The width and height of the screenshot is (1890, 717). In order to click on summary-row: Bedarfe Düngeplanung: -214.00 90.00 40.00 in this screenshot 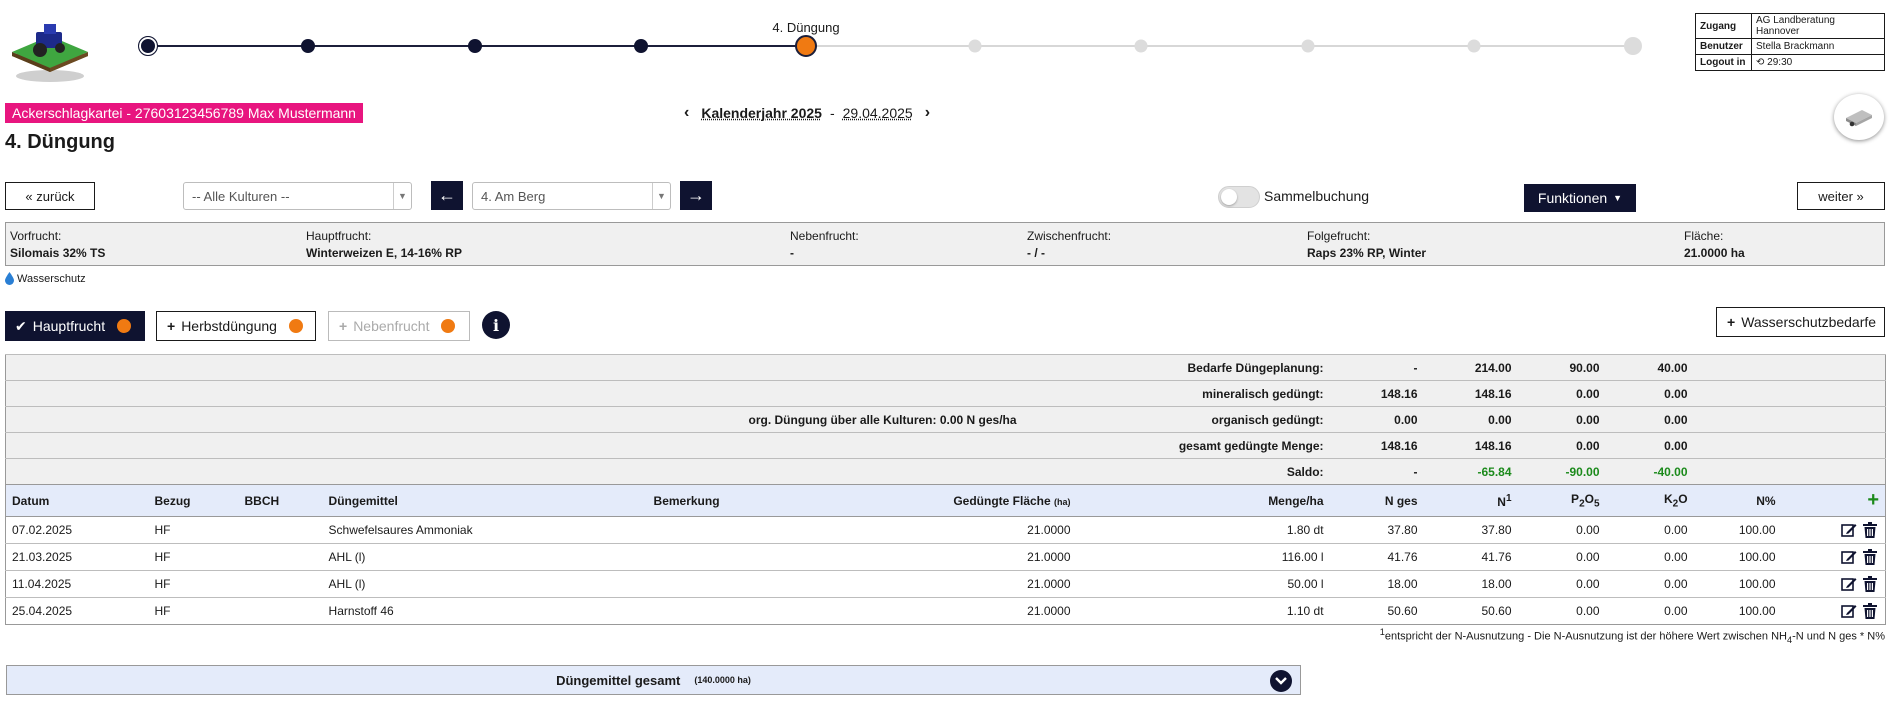, I will do `click(945, 367)`.